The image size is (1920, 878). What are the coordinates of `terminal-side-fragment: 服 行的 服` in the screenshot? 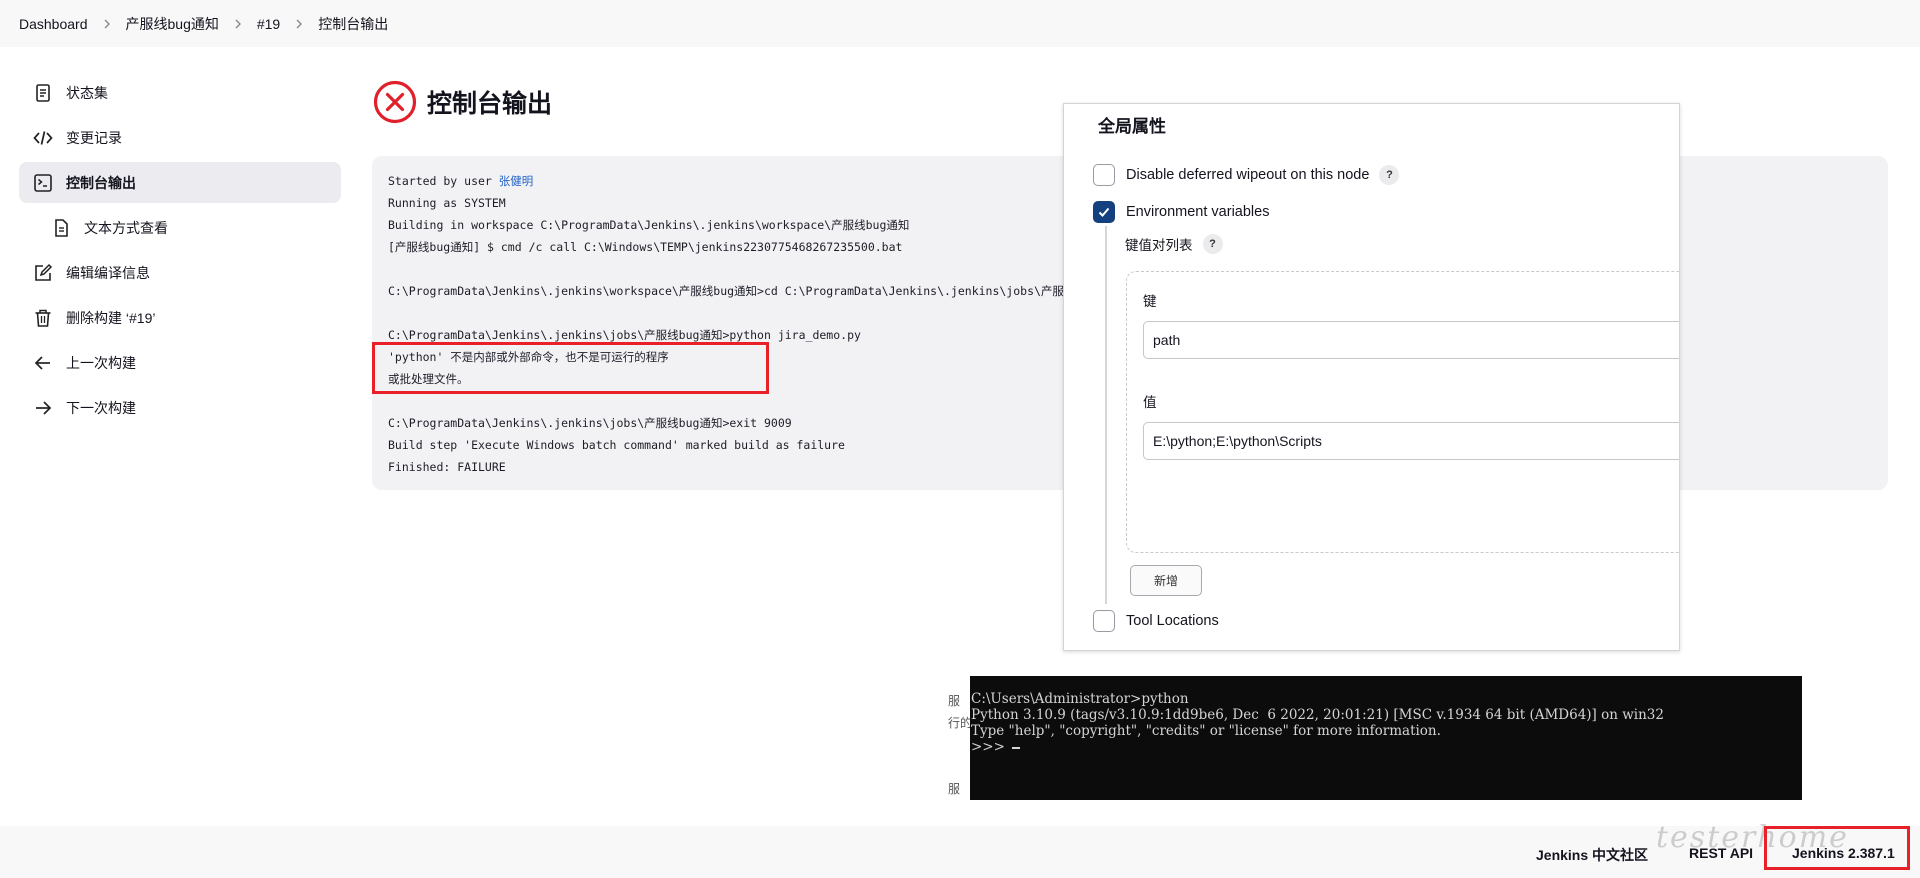 It's located at (959, 738).